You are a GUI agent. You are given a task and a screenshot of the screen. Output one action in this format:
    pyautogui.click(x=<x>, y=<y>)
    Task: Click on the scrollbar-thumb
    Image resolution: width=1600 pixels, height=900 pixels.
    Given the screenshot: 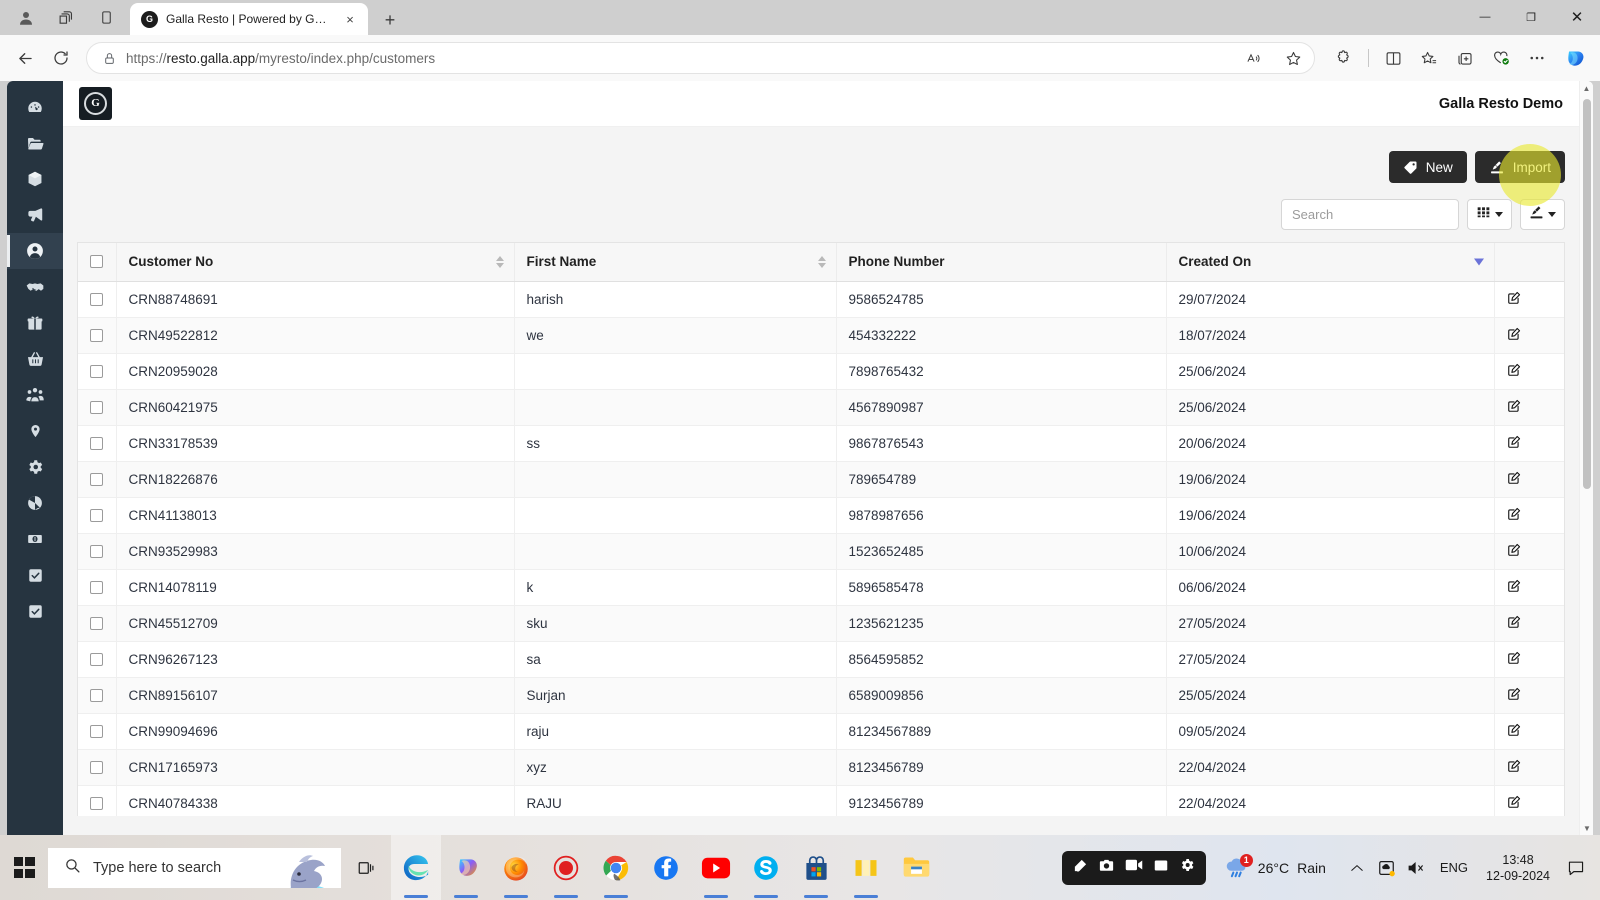 What is the action you would take?
    pyautogui.click(x=1587, y=294)
    